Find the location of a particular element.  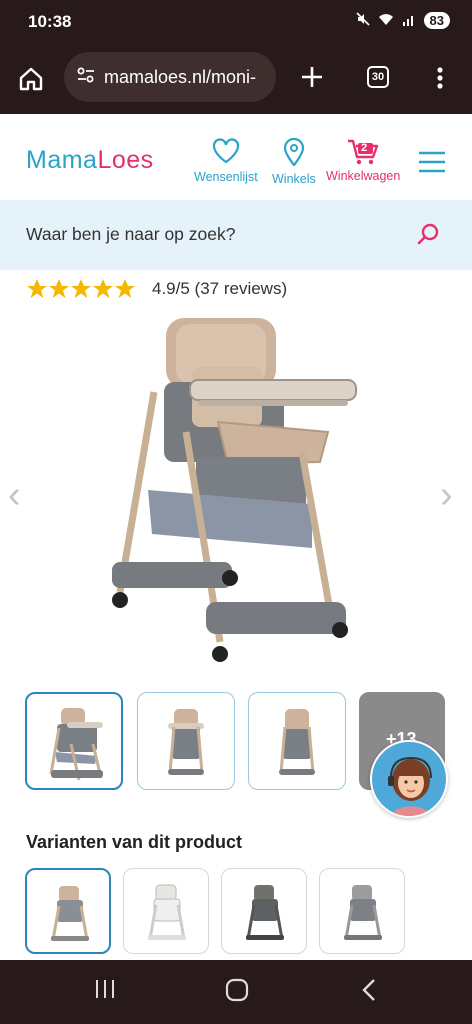

stores-label: Winkels is located at coordinates (294, 179).